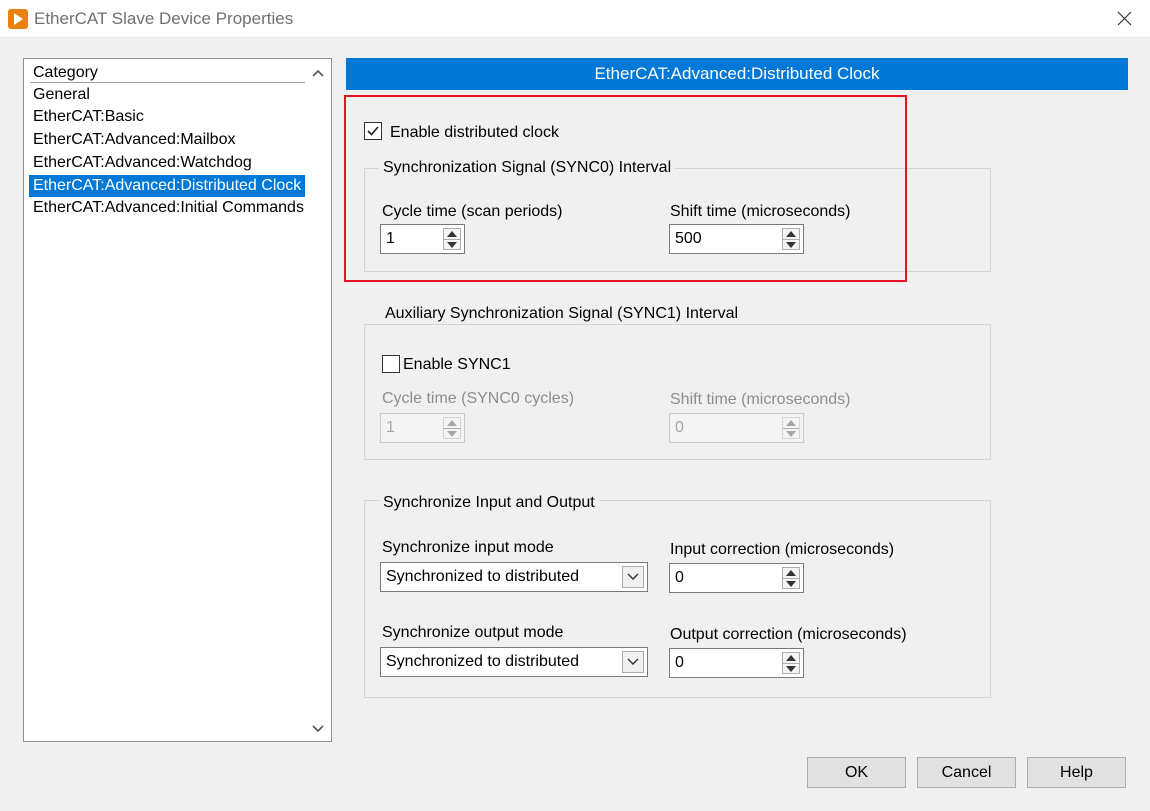  What do you see at coordinates (164, 18) in the screenshot?
I see `window-title: EtherCAT Slave Device Properties` at bounding box center [164, 18].